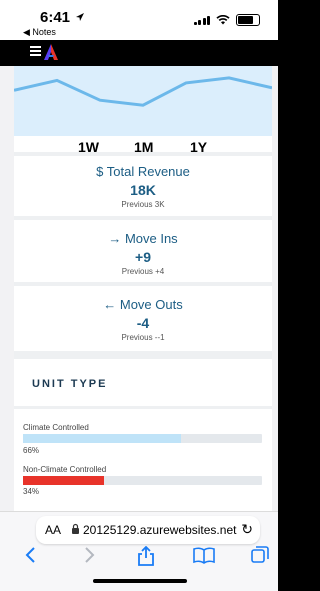 Image resolution: width=320 pixels, height=591 pixels. I want to click on non-climate-controlled-bar-fill, so click(64, 480).